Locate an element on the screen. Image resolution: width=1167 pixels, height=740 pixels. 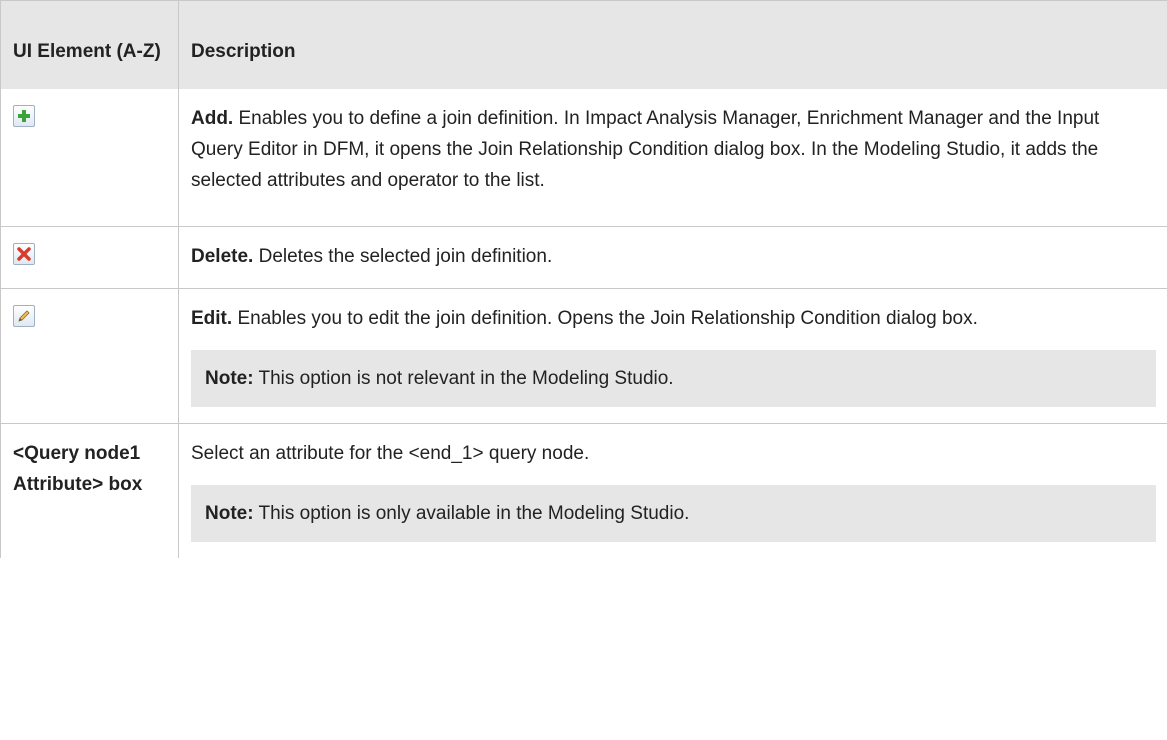
term-label: Delete. is located at coordinates (222, 256).